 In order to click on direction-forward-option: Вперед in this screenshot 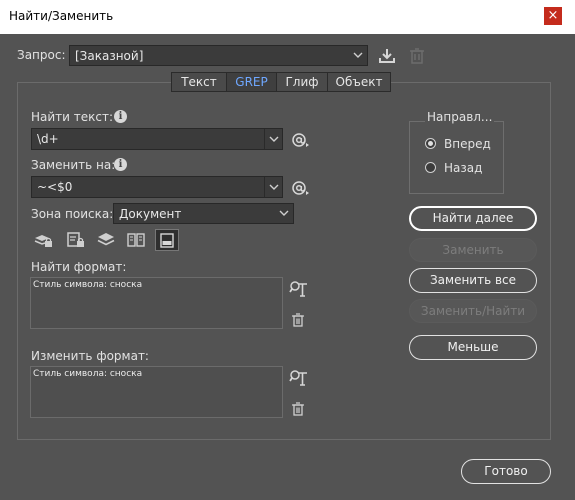, I will do `click(460, 144)`.